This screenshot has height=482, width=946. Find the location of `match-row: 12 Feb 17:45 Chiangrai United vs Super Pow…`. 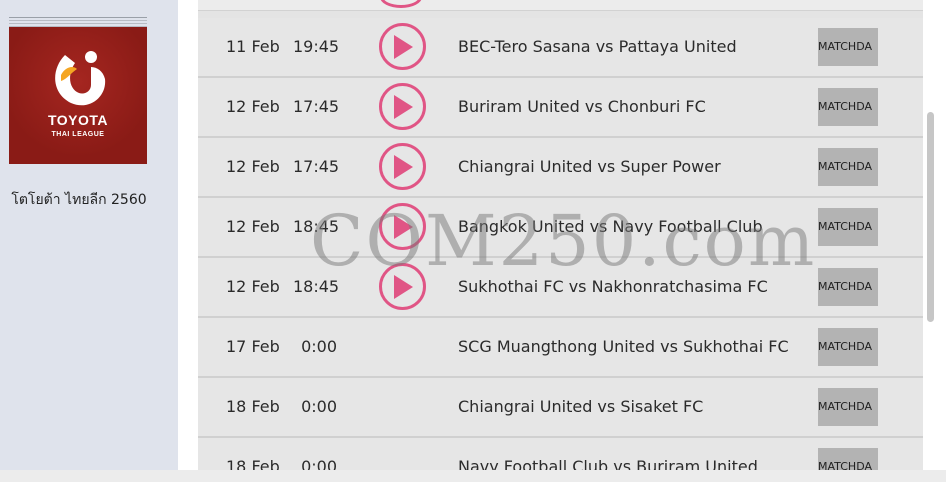

match-row: 12 Feb 17:45 Chiangrai United vs Super Pow… is located at coordinates (560, 168).